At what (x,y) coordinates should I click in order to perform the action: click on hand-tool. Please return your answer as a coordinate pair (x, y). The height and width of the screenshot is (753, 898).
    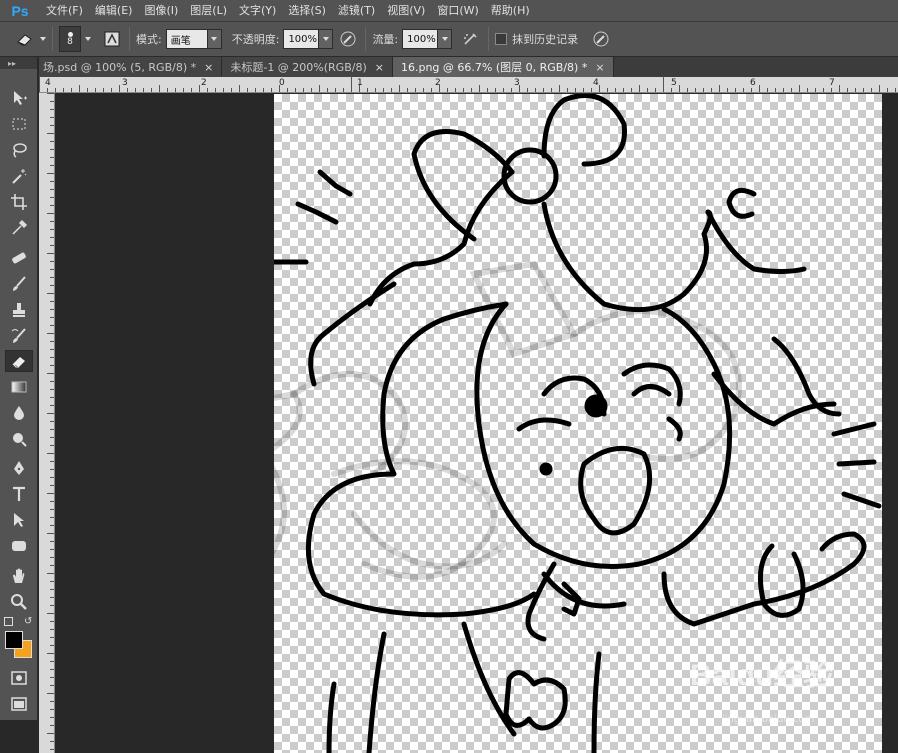
    Looking at the image, I should click on (19, 576).